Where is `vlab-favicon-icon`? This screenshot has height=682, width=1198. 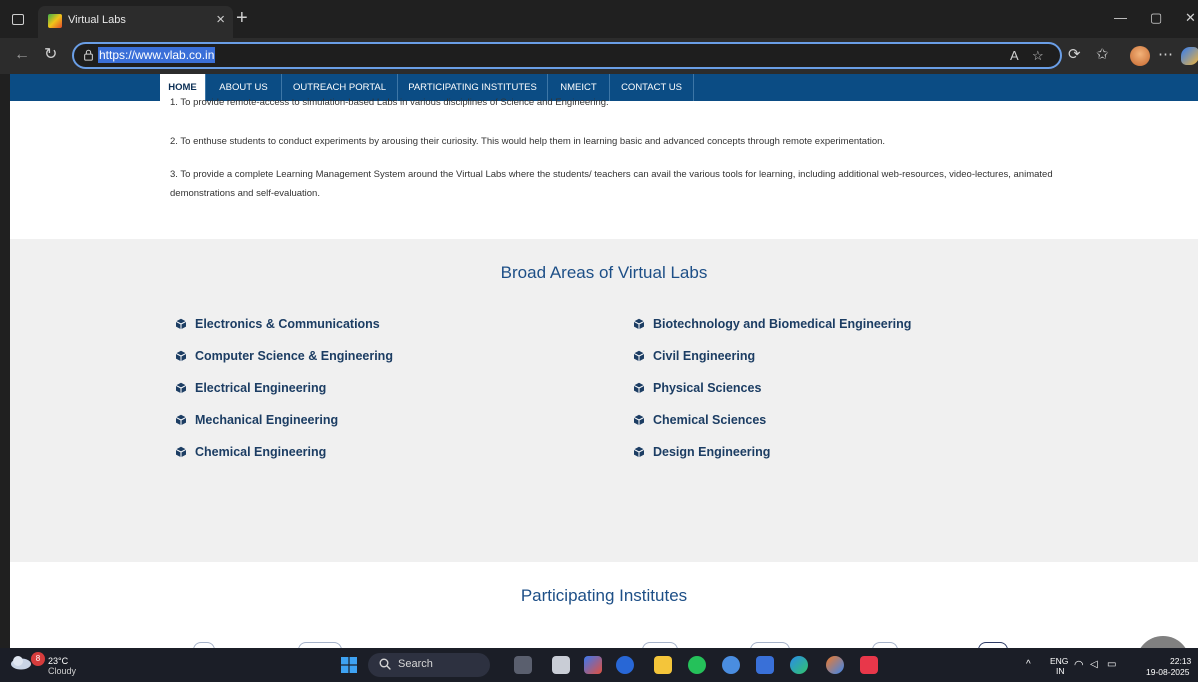 vlab-favicon-icon is located at coordinates (55, 21).